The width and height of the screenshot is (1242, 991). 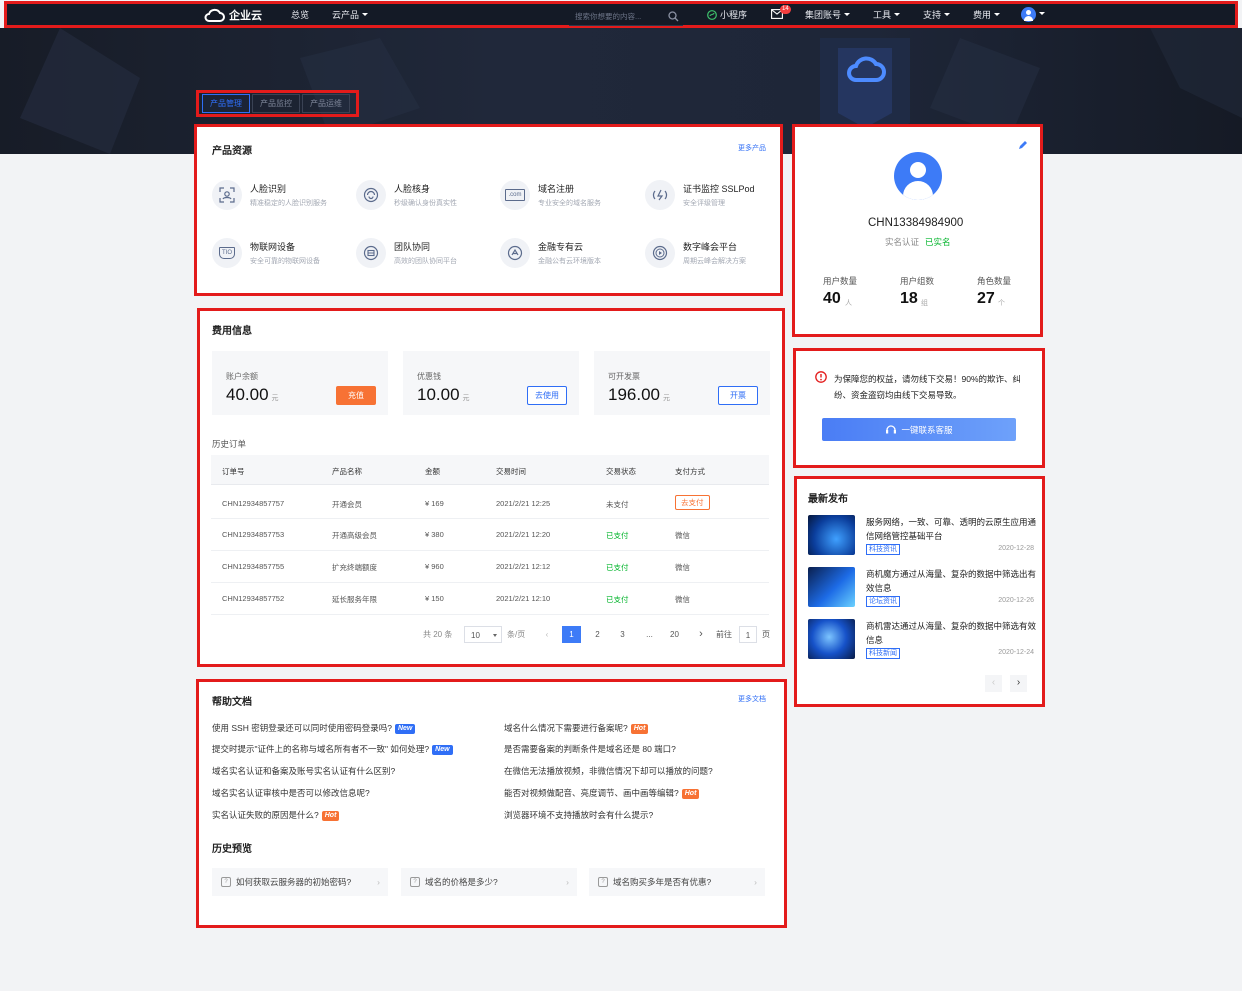 What do you see at coordinates (282, 200) in the screenshot?
I see `product-item: 人脸识别 精准稳定的人脸识别服务` at bounding box center [282, 200].